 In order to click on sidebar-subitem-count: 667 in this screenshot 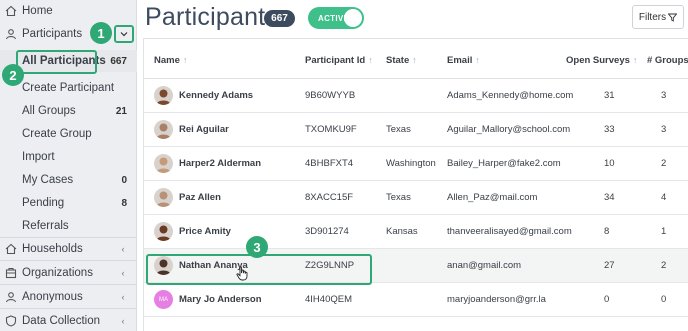, I will do `click(118, 61)`.